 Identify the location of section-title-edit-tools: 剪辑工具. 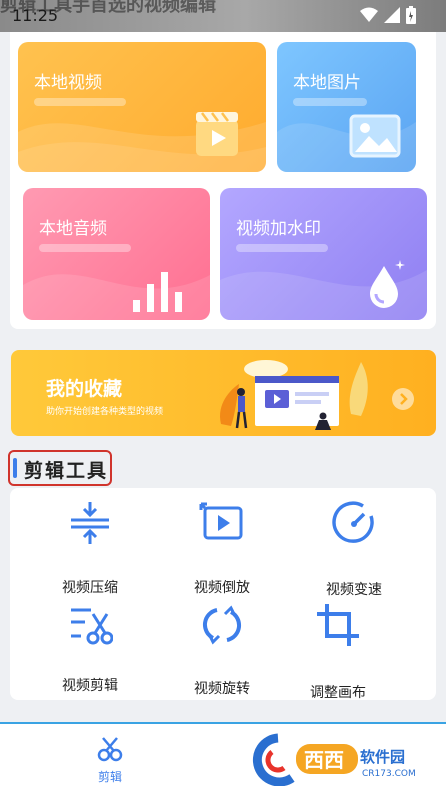
(60, 468).